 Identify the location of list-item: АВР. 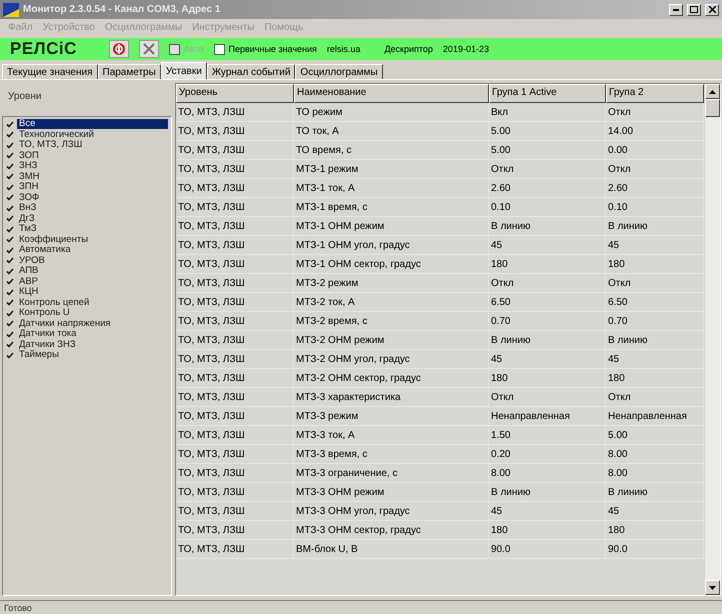
(92, 281).